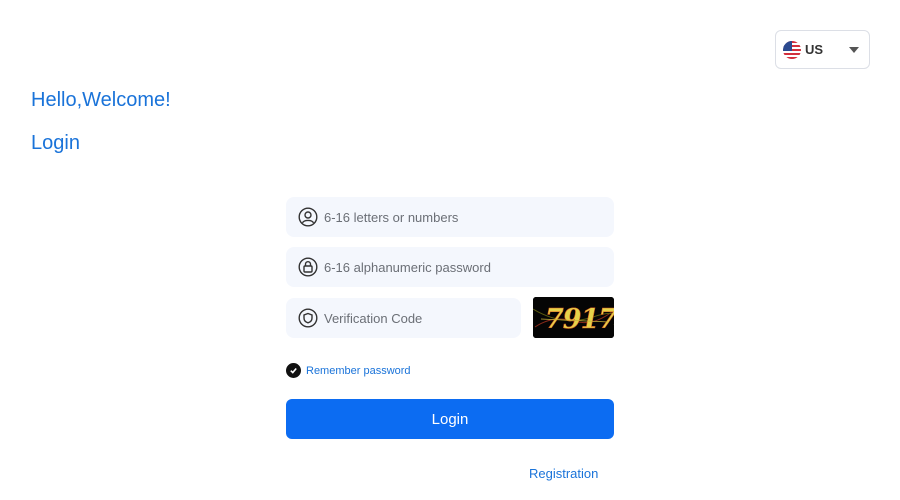 Image resolution: width=900 pixels, height=500 pixels. What do you see at coordinates (450, 419) in the screenshot?
I see `login-button: Login` at bounding box center [450, 419].